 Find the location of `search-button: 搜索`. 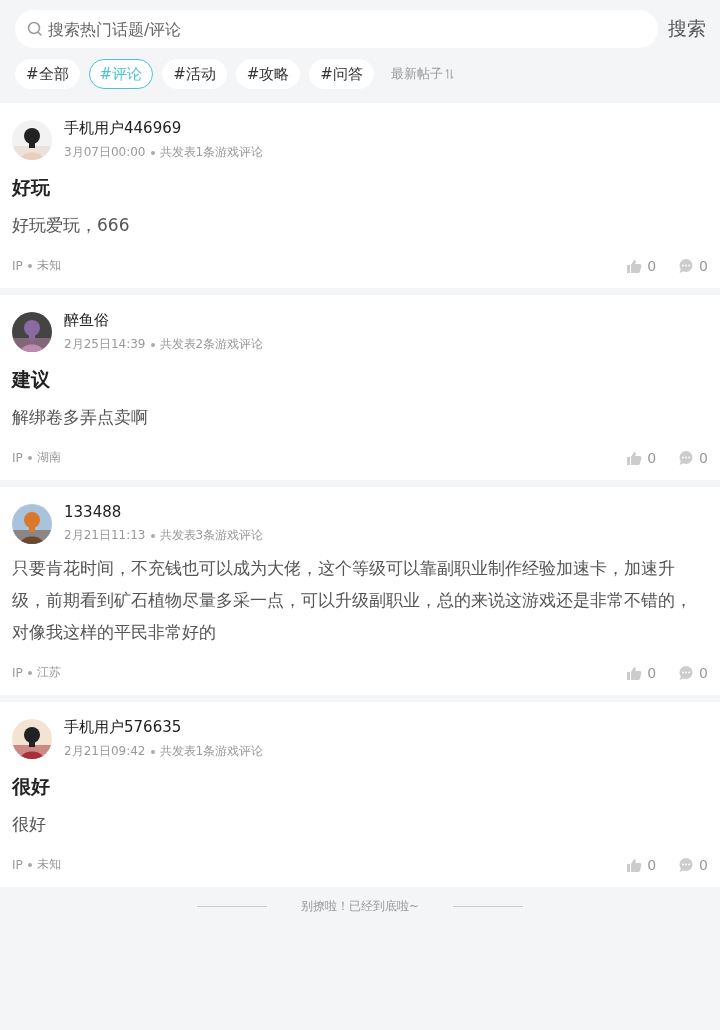

search-button: 搜索 is located at coordinates (687, 29).